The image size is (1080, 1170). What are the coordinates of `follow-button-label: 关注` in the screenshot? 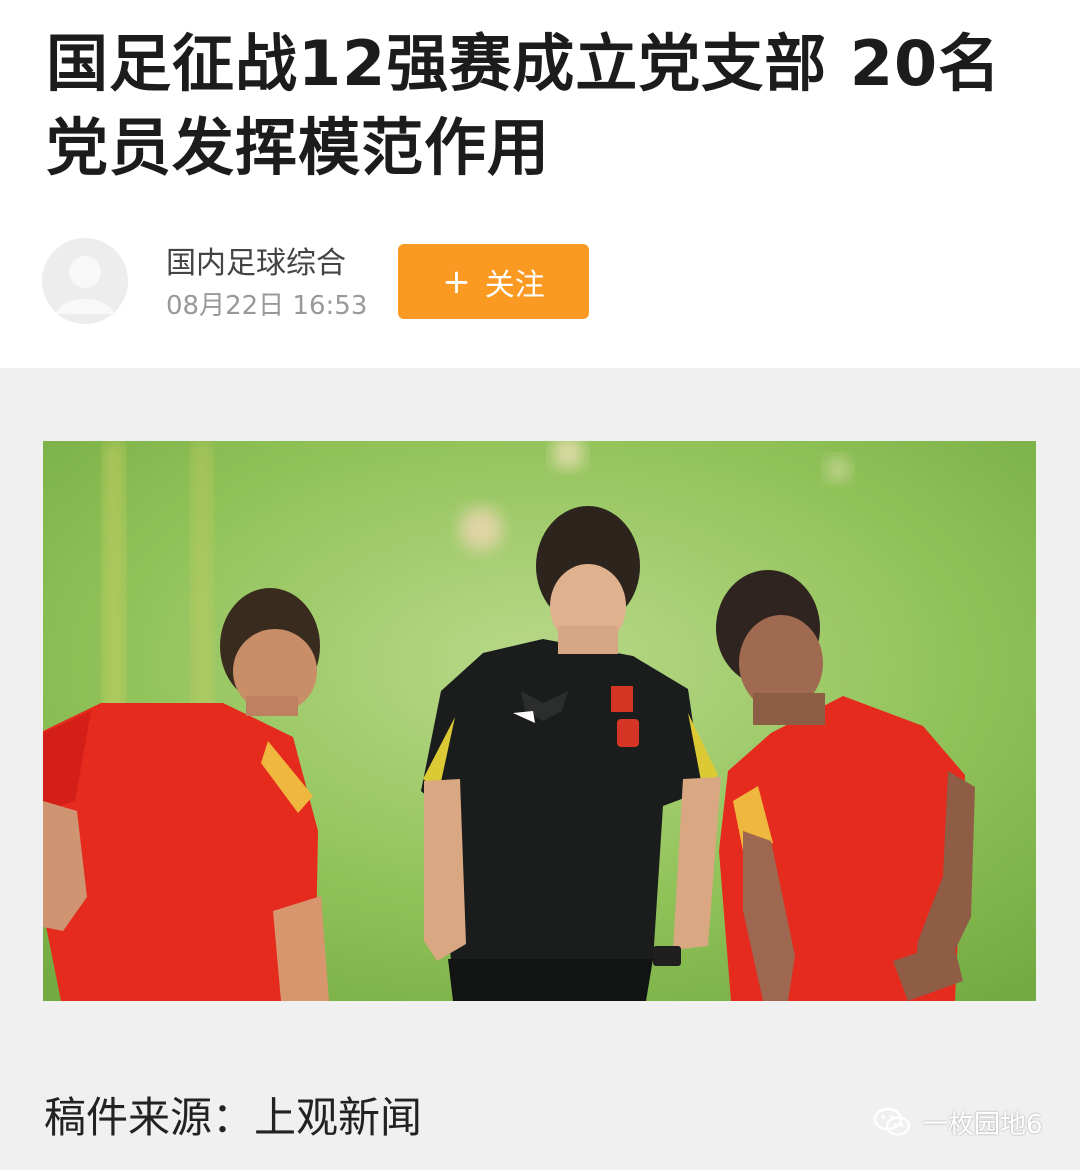 It's located at (514, 285).